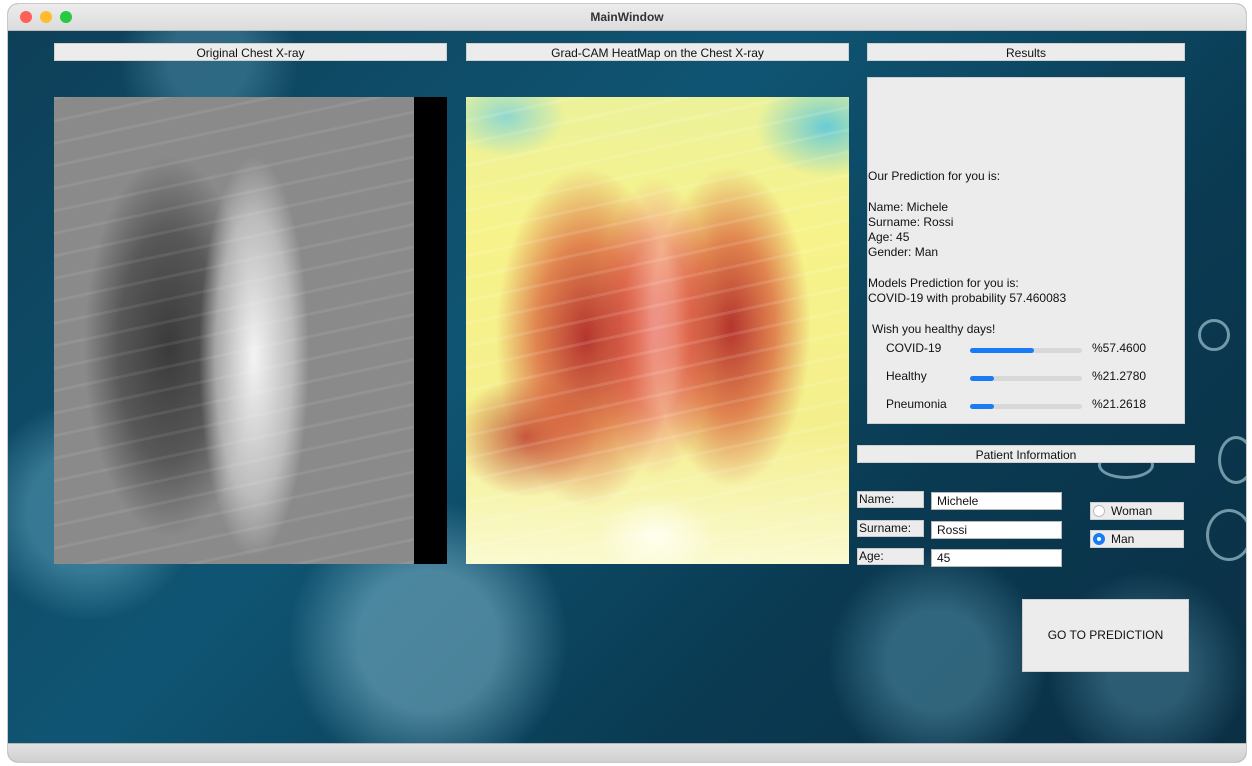 Image resolution: width=1252 pixels, height=766 pixels. I want to click on result-models-line: Models Prediction for you is:, so click(943, 283).